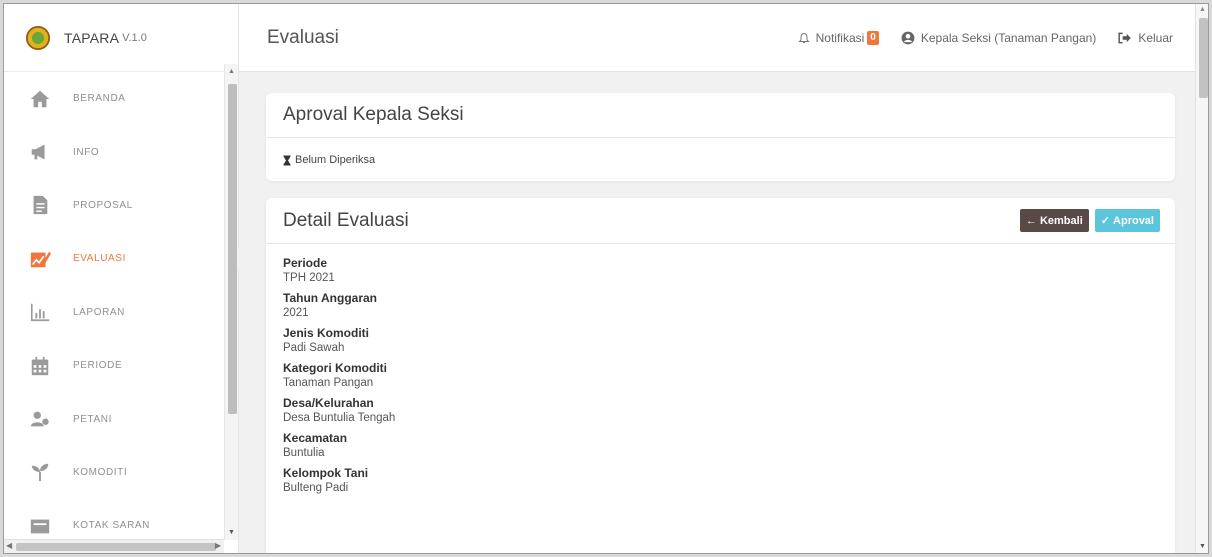 The width and height of the screenshot is (1212, 557). Describe the element at coordinates (9, 545) in the screenshot. I see `scroll-left-icon: ◀` at that location.